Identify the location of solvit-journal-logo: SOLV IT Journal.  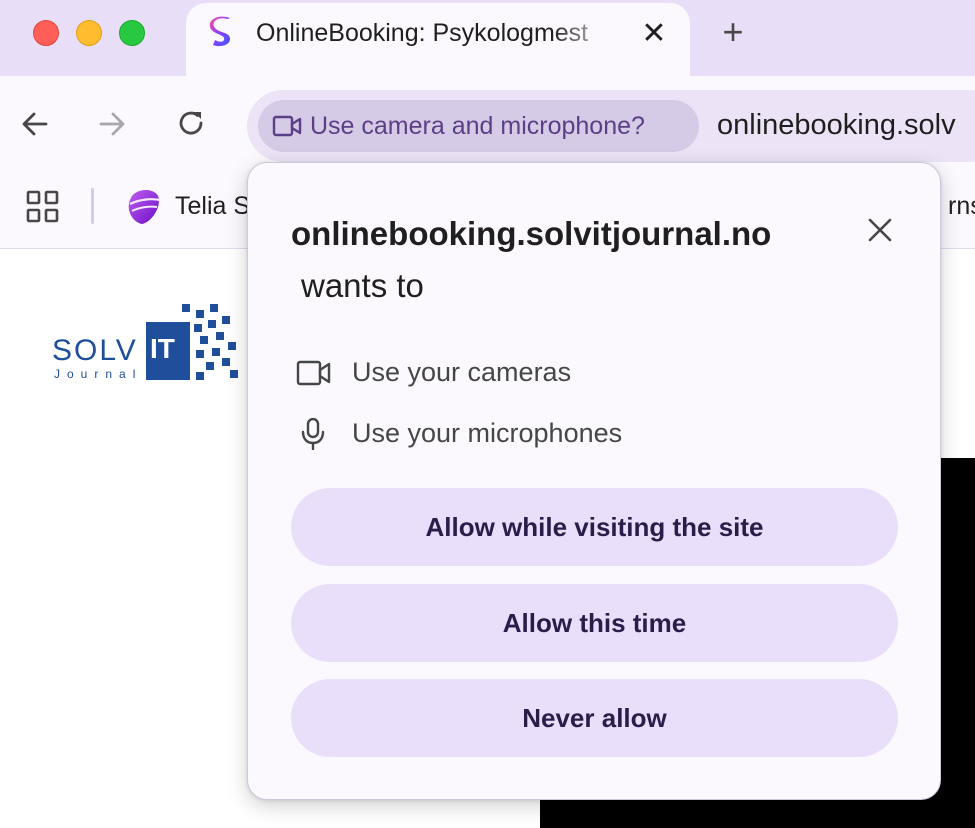
(145, 342).